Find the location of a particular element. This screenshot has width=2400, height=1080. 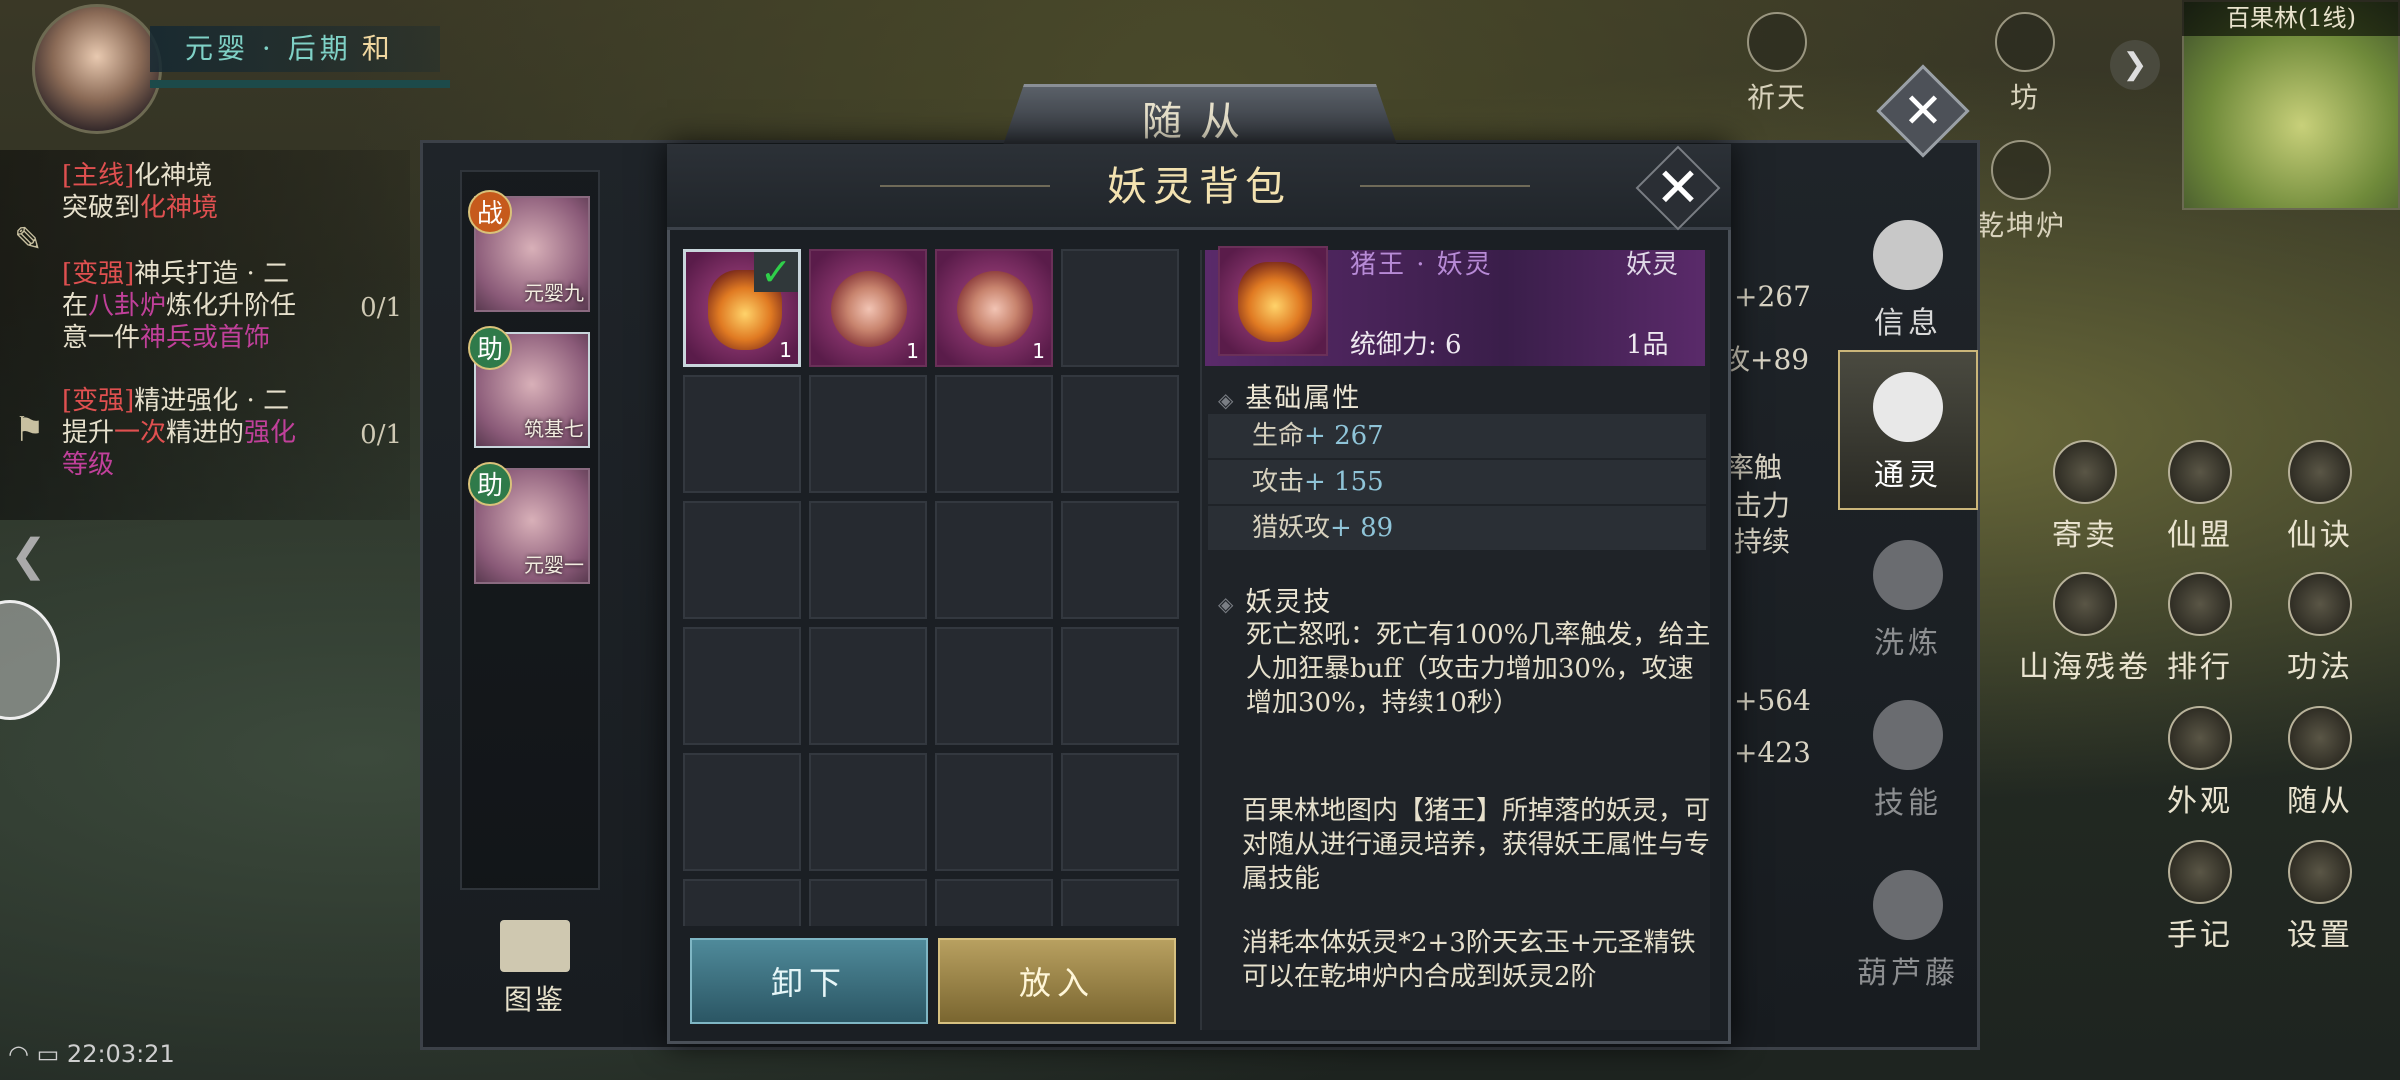

furnace-button: 乾坤炉 is located at coordinates (2021, 192).